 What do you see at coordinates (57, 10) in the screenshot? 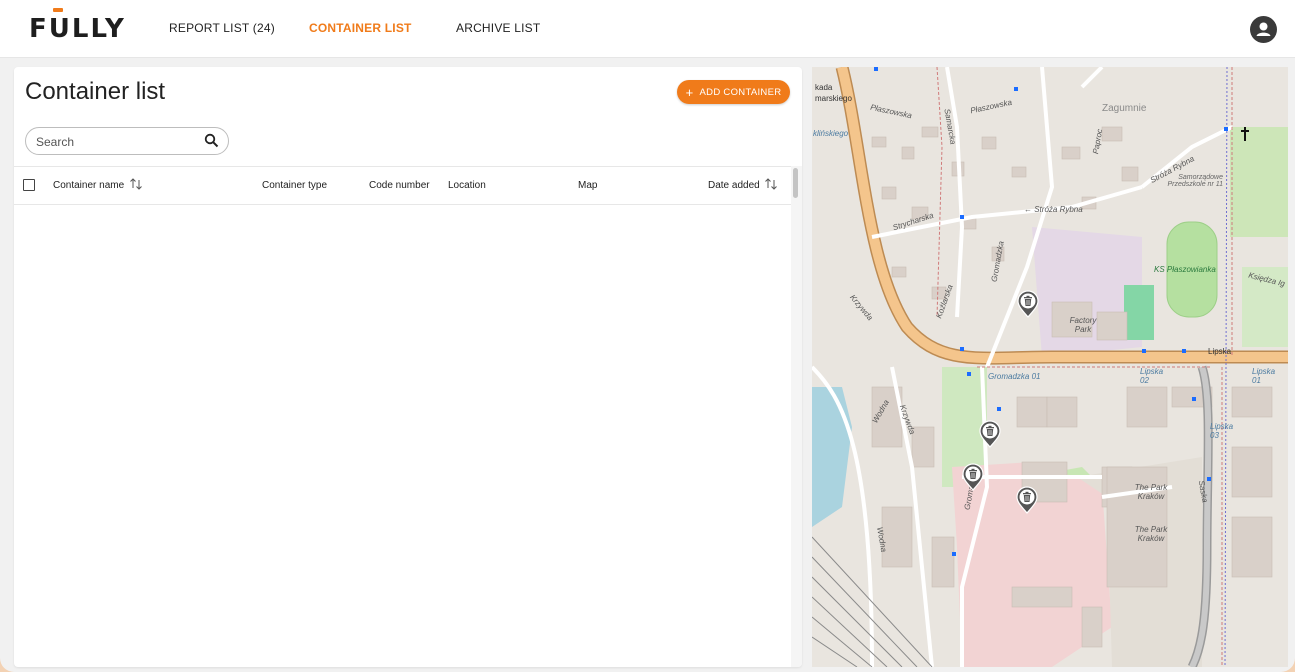
I see `logo-accent-mark` at bounding box center [57, 10].